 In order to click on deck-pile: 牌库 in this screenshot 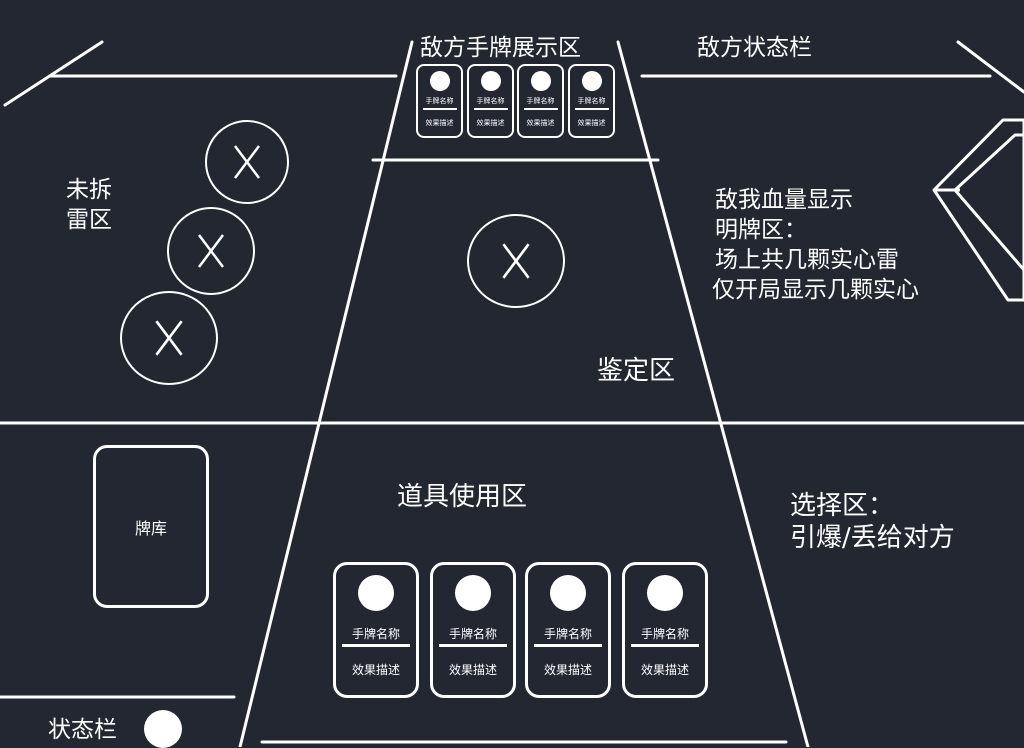, I will do `click(151, 526)`.